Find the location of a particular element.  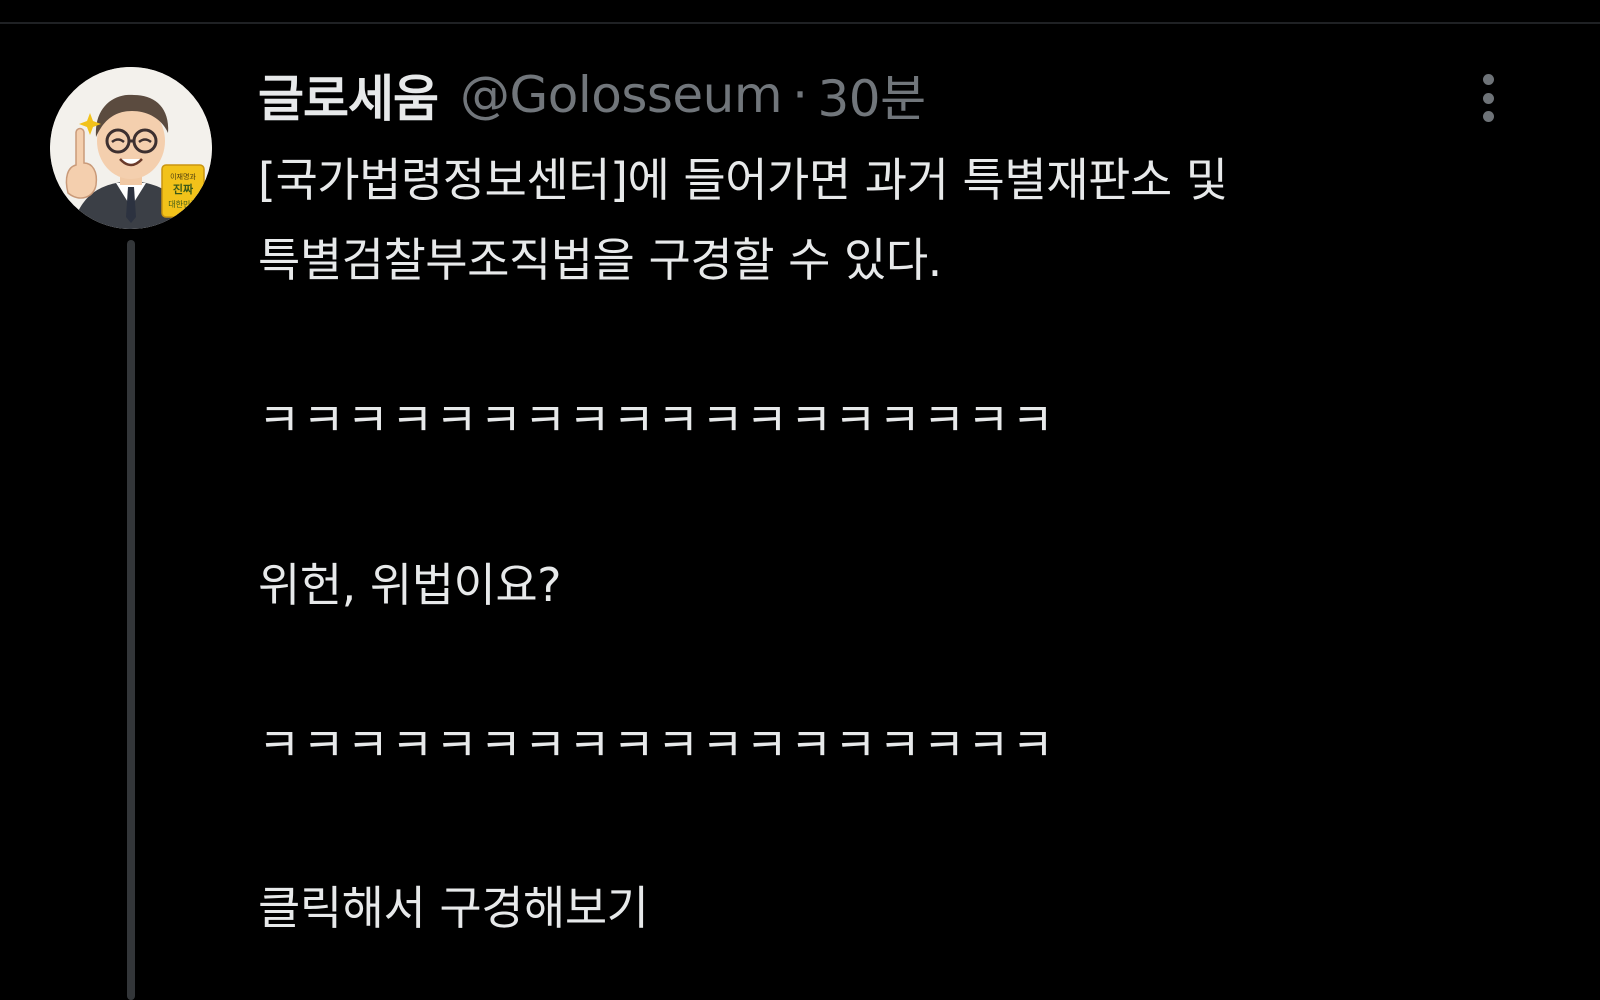

more-vertical-icon is located at coordinates (1488, 79).